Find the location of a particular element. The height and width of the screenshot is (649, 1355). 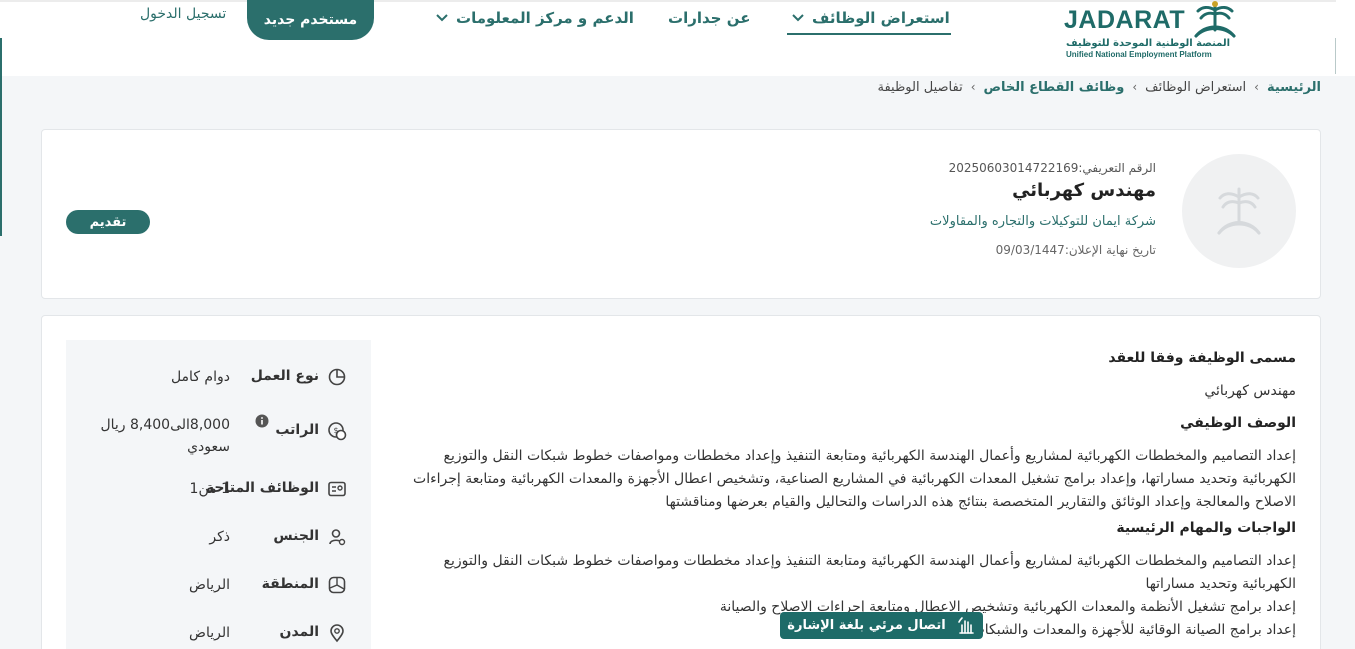

nav-browse-jobs: استعراض الوظائف is located at coordinates (871, 18).